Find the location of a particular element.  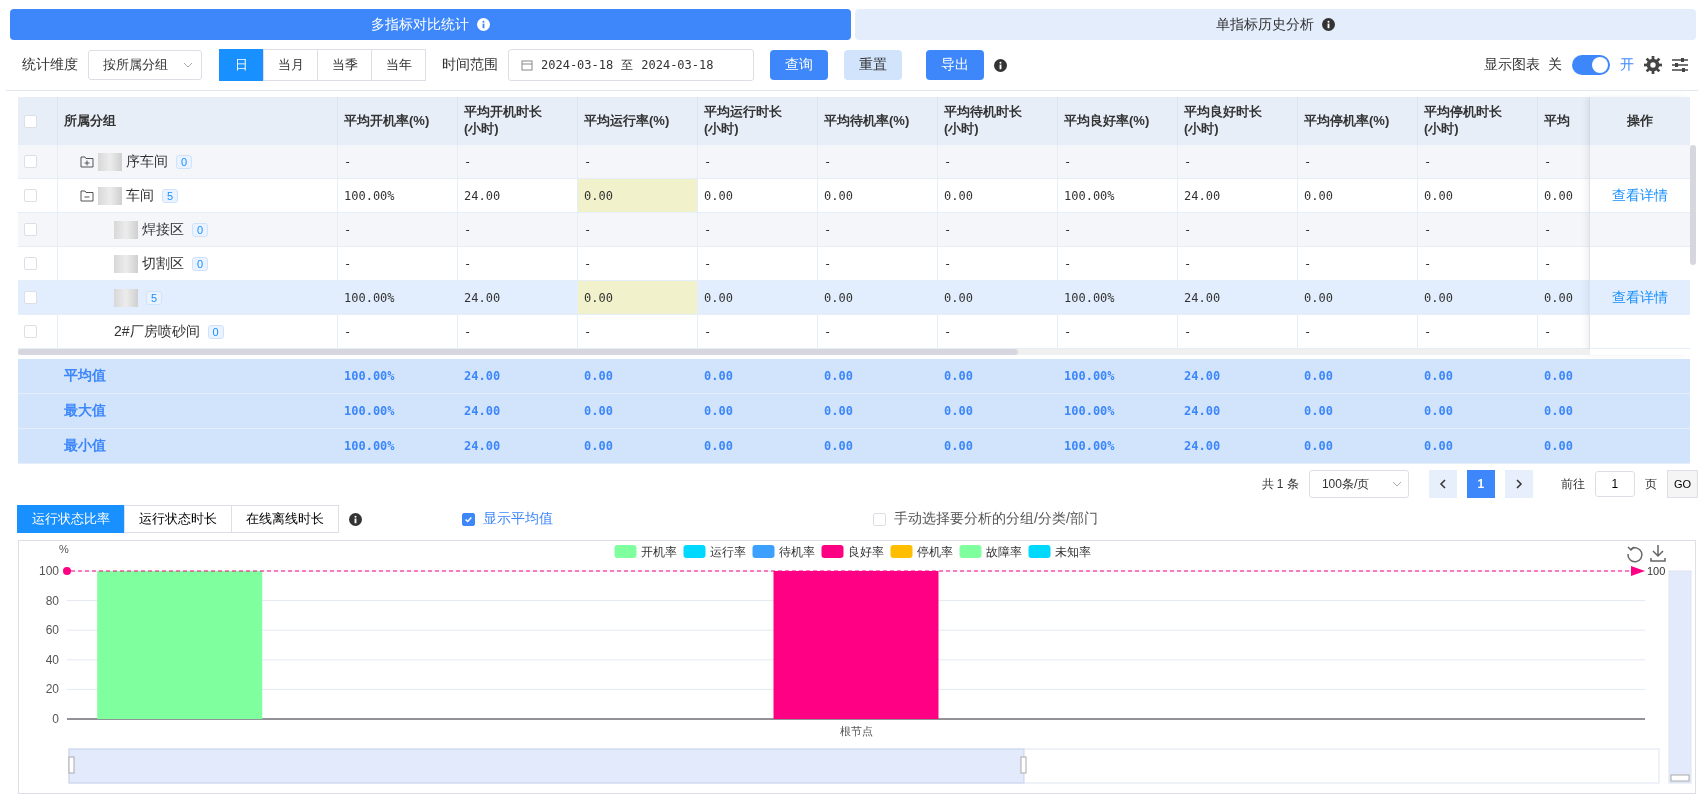

legend-label: 未知率 is located at coordinates (1072, 552).